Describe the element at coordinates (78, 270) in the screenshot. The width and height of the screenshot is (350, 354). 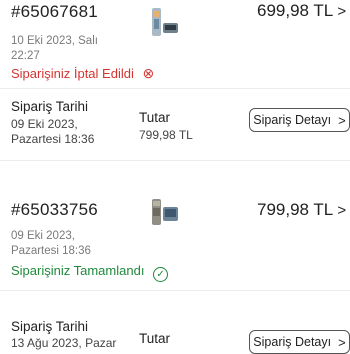
I see `order-status-text: Siparişiniz Tamamlandı` at that location.